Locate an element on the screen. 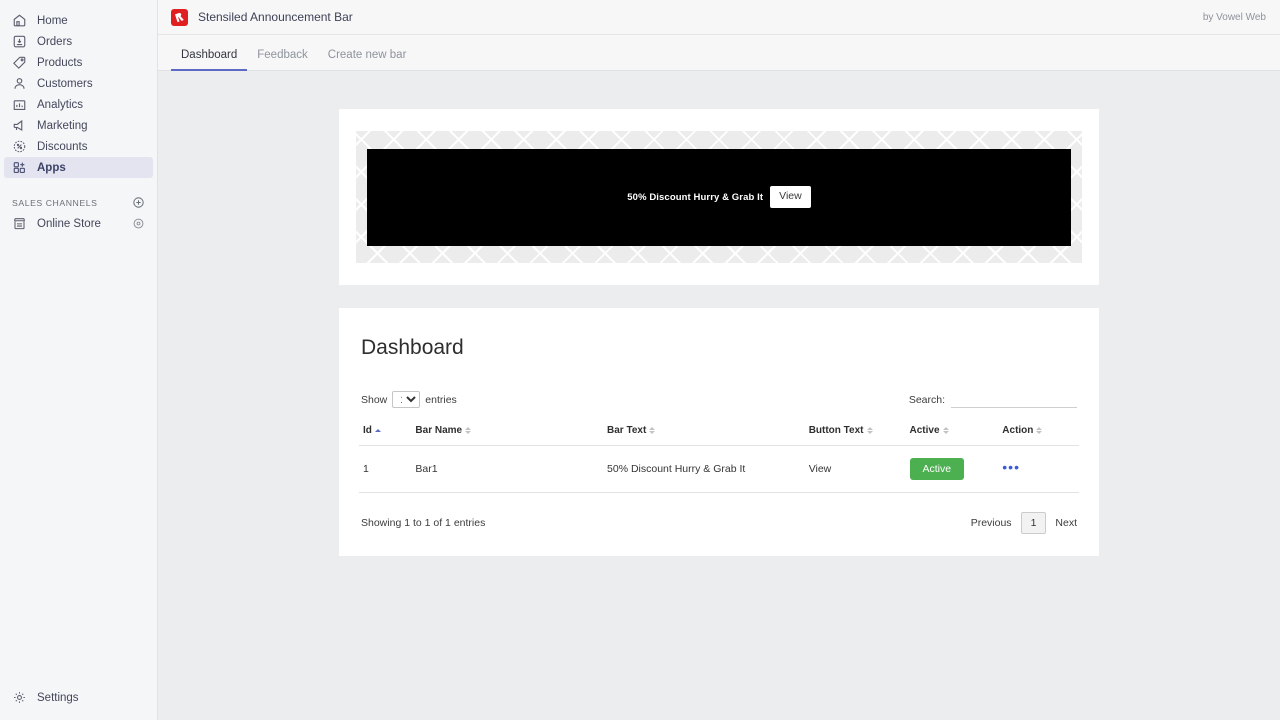  sidebar-item-label: Orders is located at coordinates (55, 41).